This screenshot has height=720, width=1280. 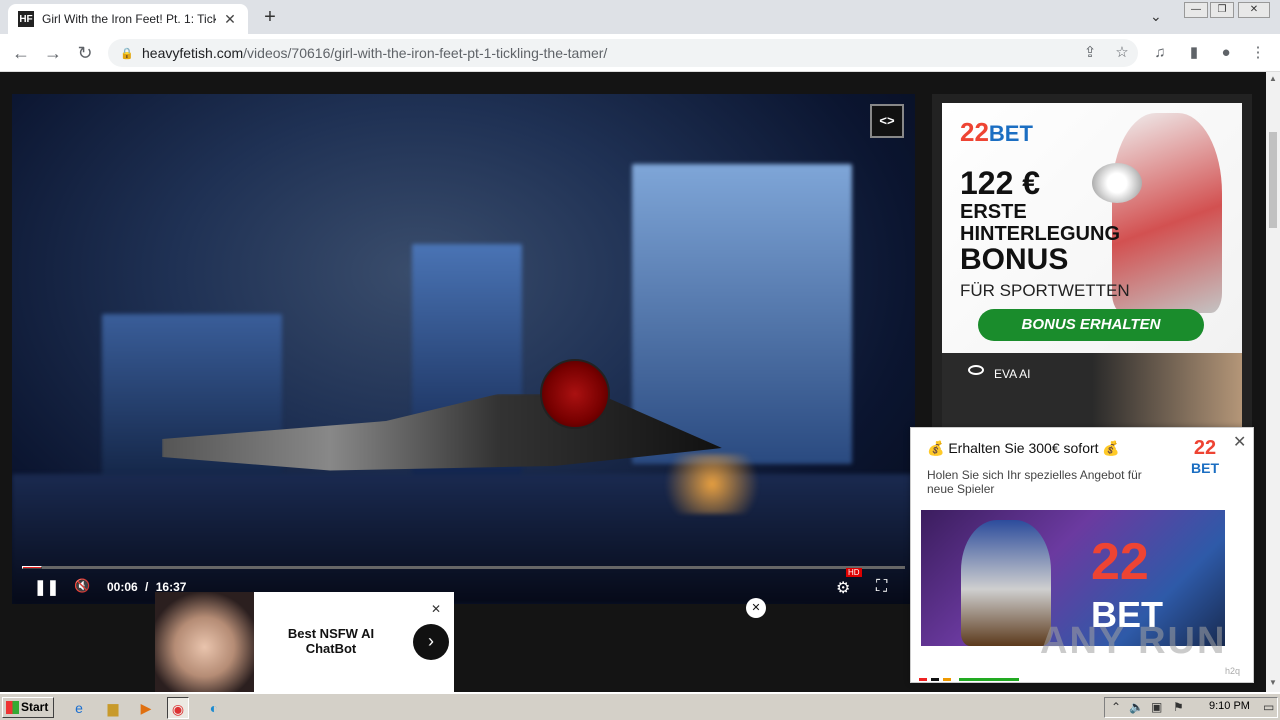 I want to click on file-explorer-icon: ▆, so click(x=113, y=708).